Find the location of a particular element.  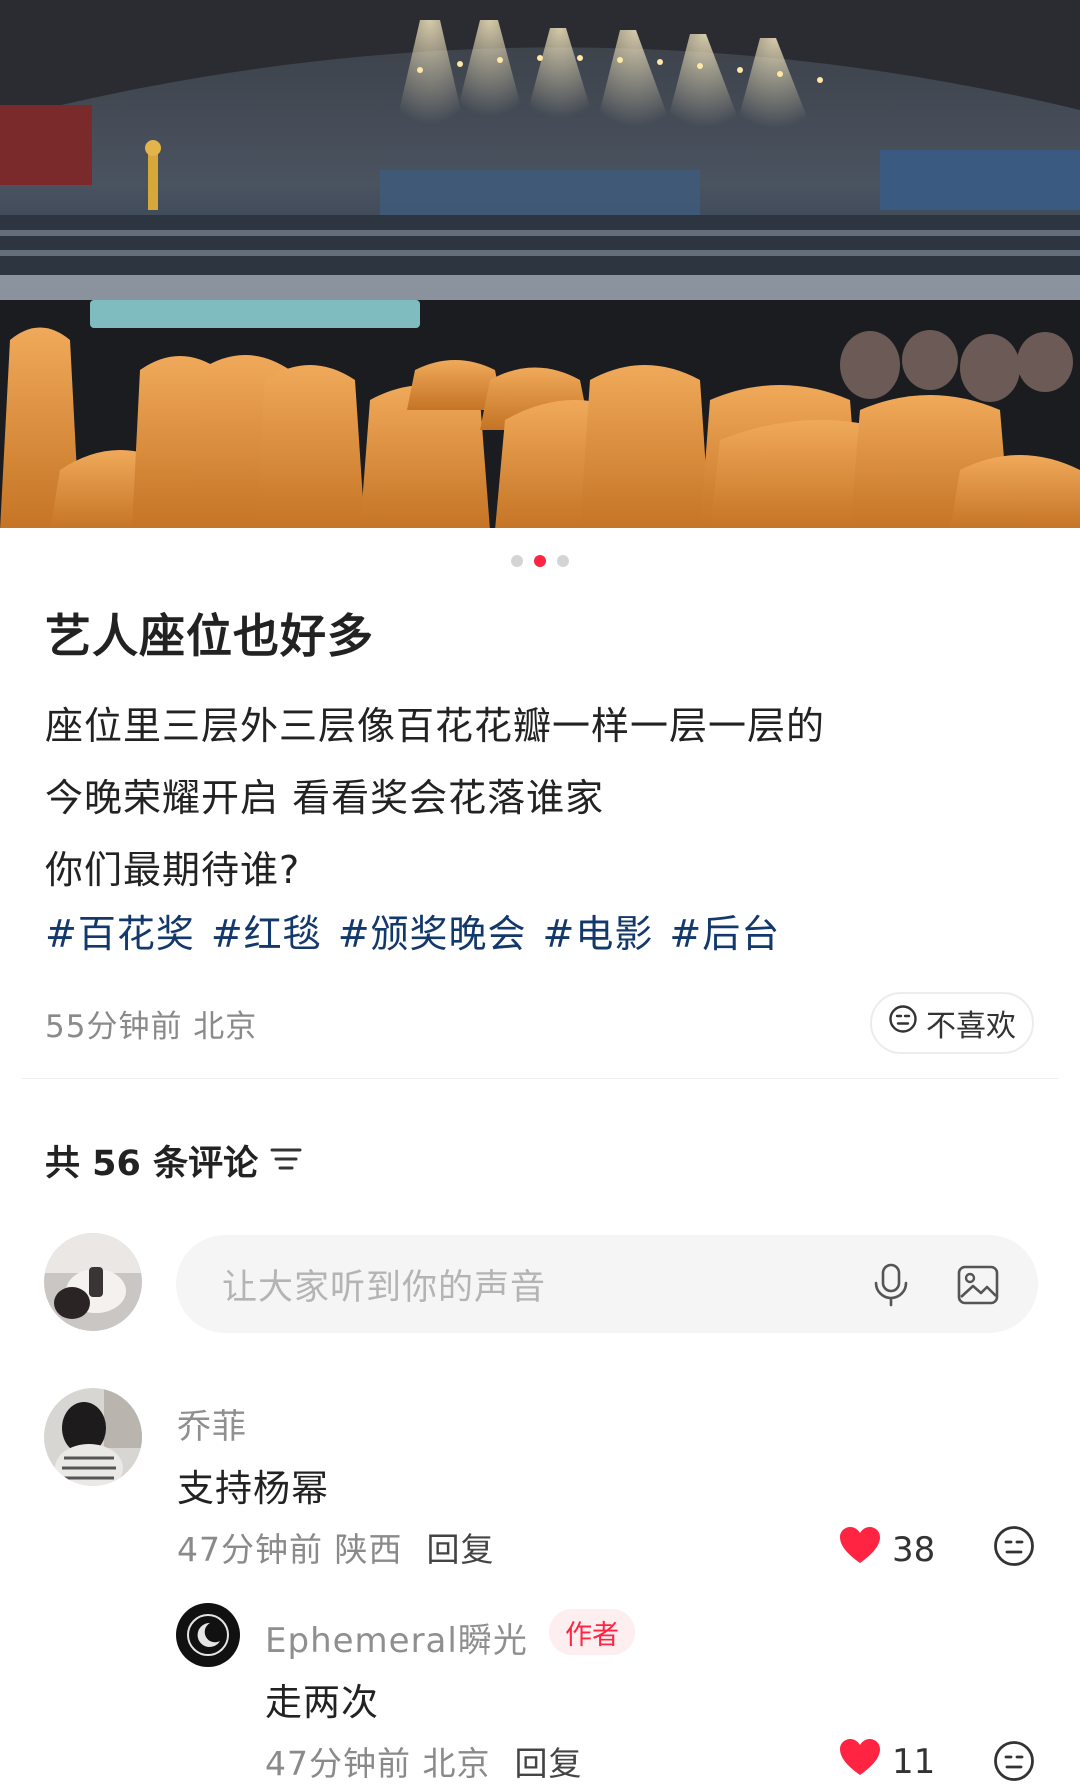

commenter-avatar is located at coordinates (93, 1437).